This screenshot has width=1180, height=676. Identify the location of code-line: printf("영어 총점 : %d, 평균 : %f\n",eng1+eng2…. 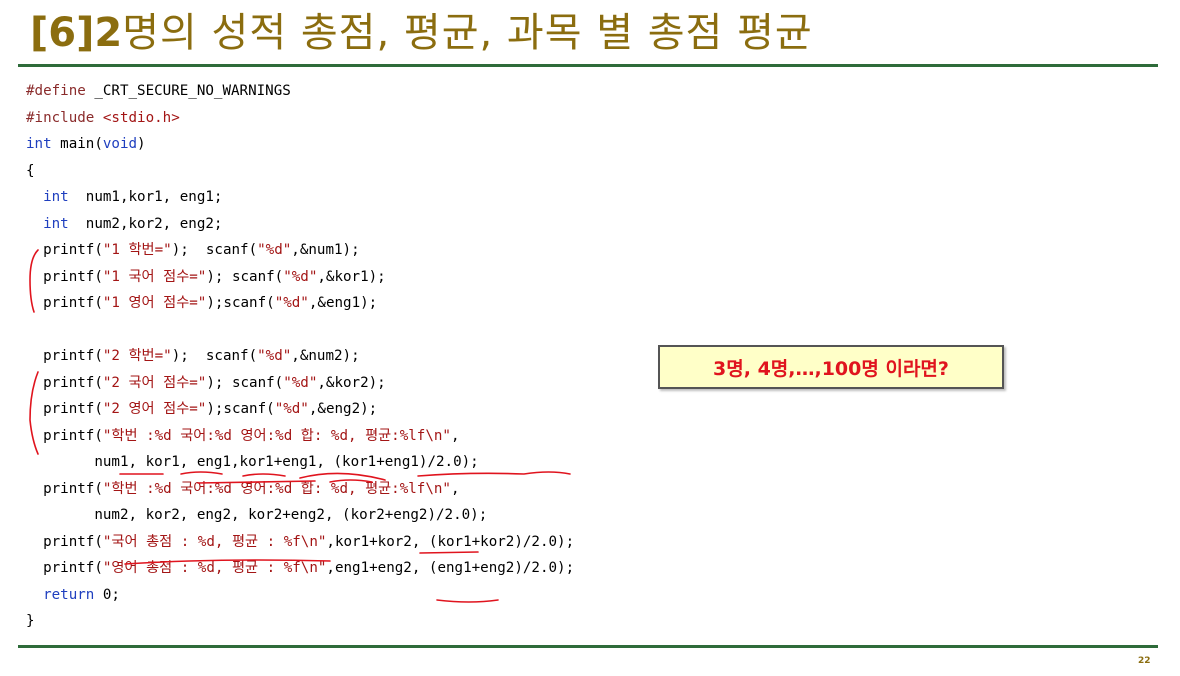
(300, 568).